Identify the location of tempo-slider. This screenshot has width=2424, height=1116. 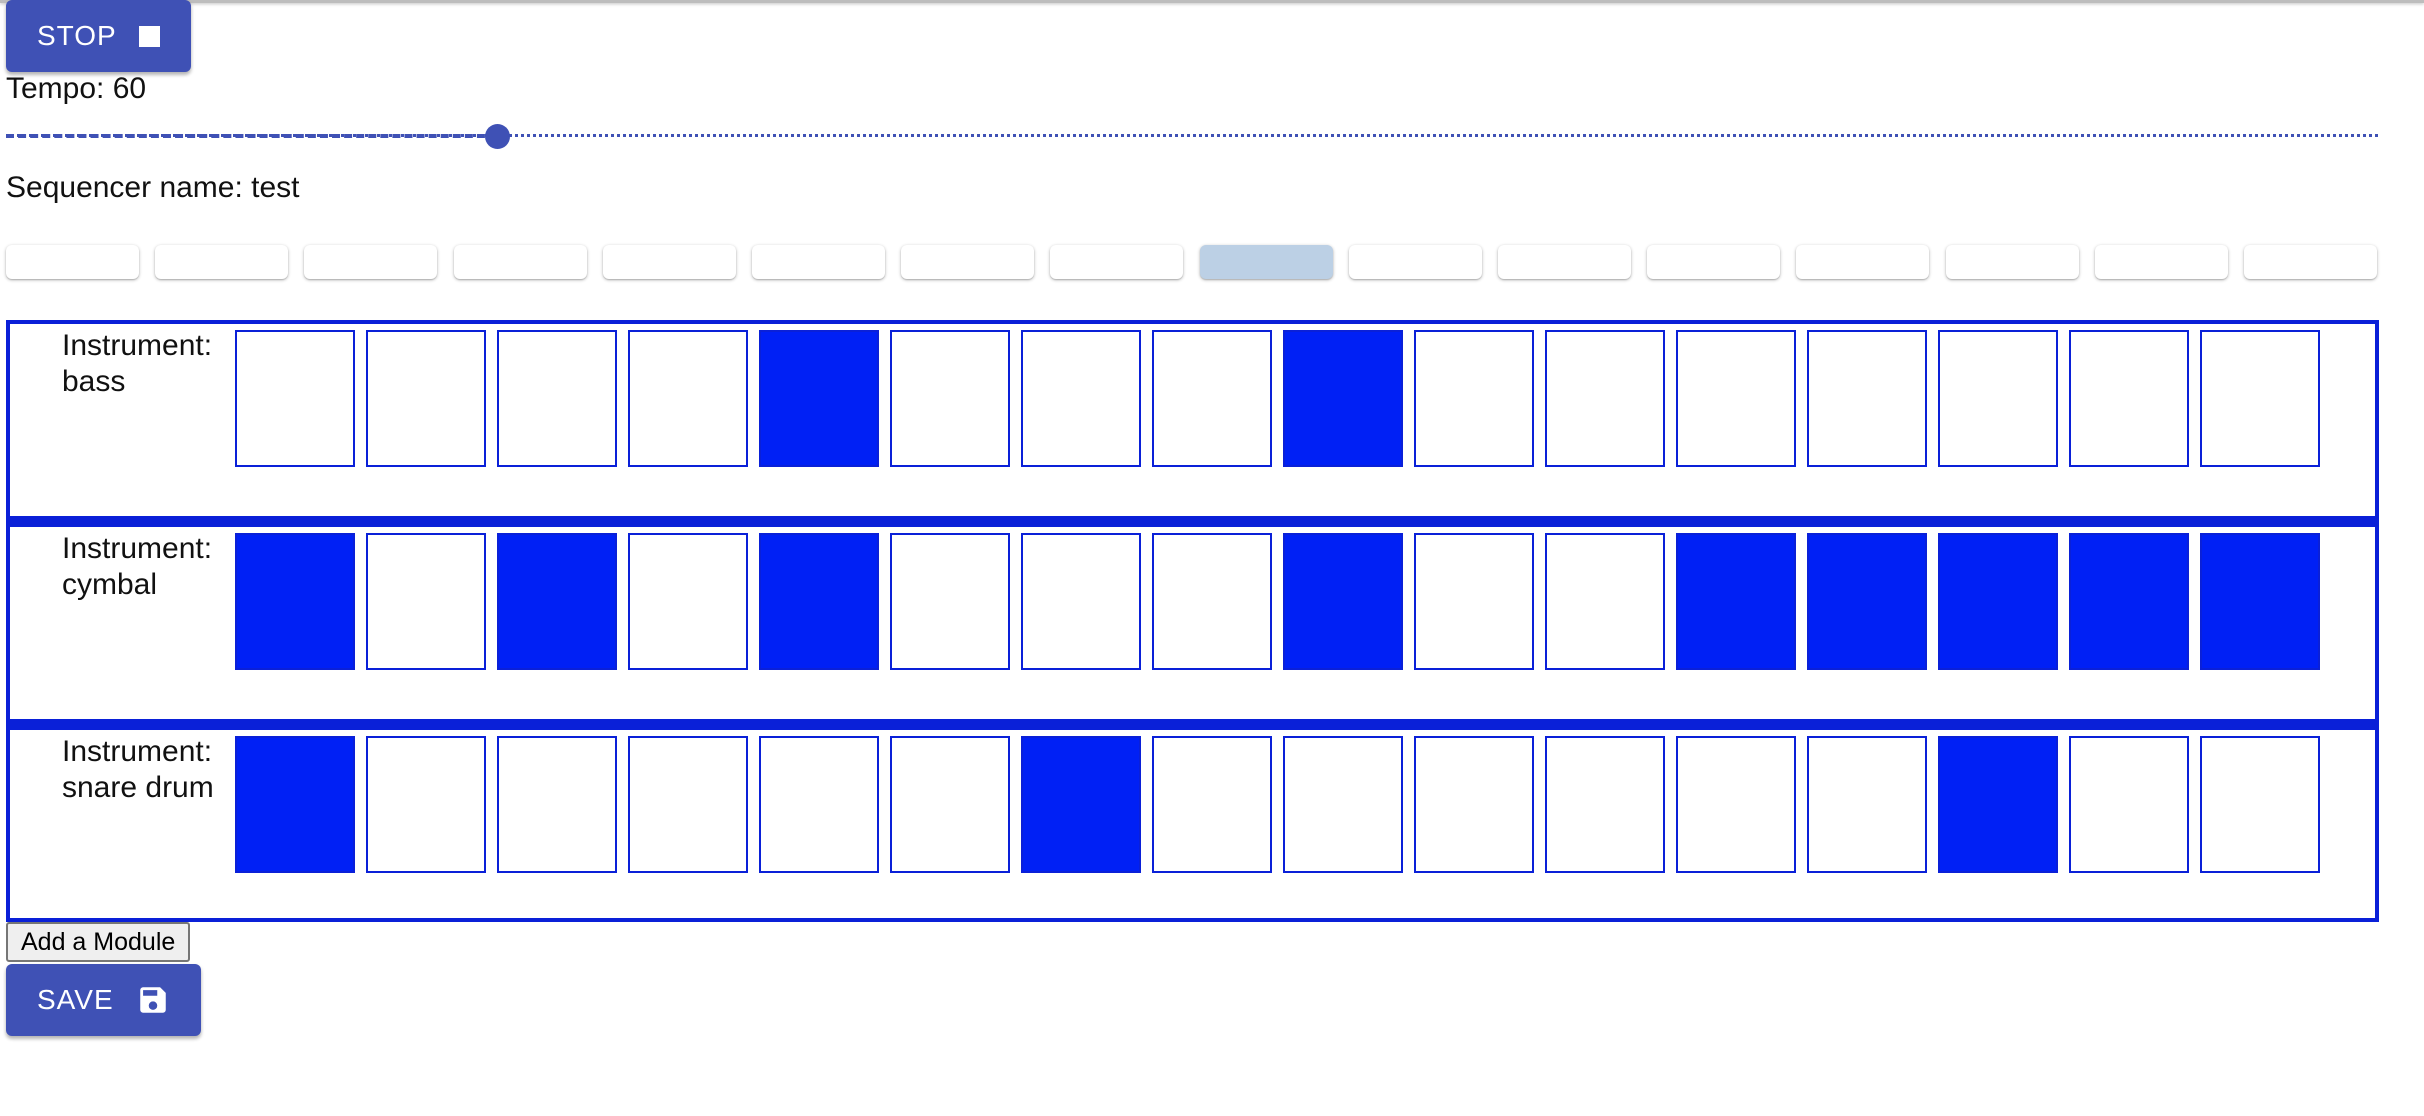
(1192, 136).